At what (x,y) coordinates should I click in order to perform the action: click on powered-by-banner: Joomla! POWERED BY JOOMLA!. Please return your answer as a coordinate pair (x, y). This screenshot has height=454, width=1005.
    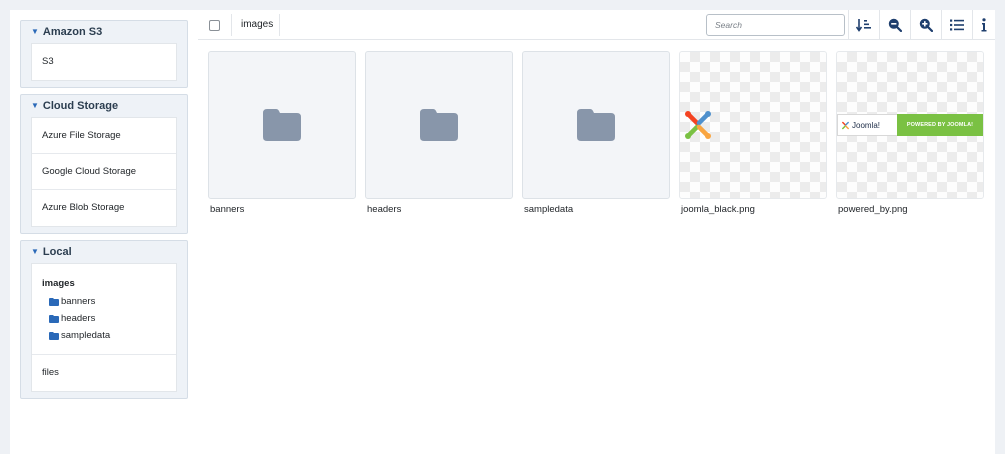
    Looking at the image, I should click on (910, 125).